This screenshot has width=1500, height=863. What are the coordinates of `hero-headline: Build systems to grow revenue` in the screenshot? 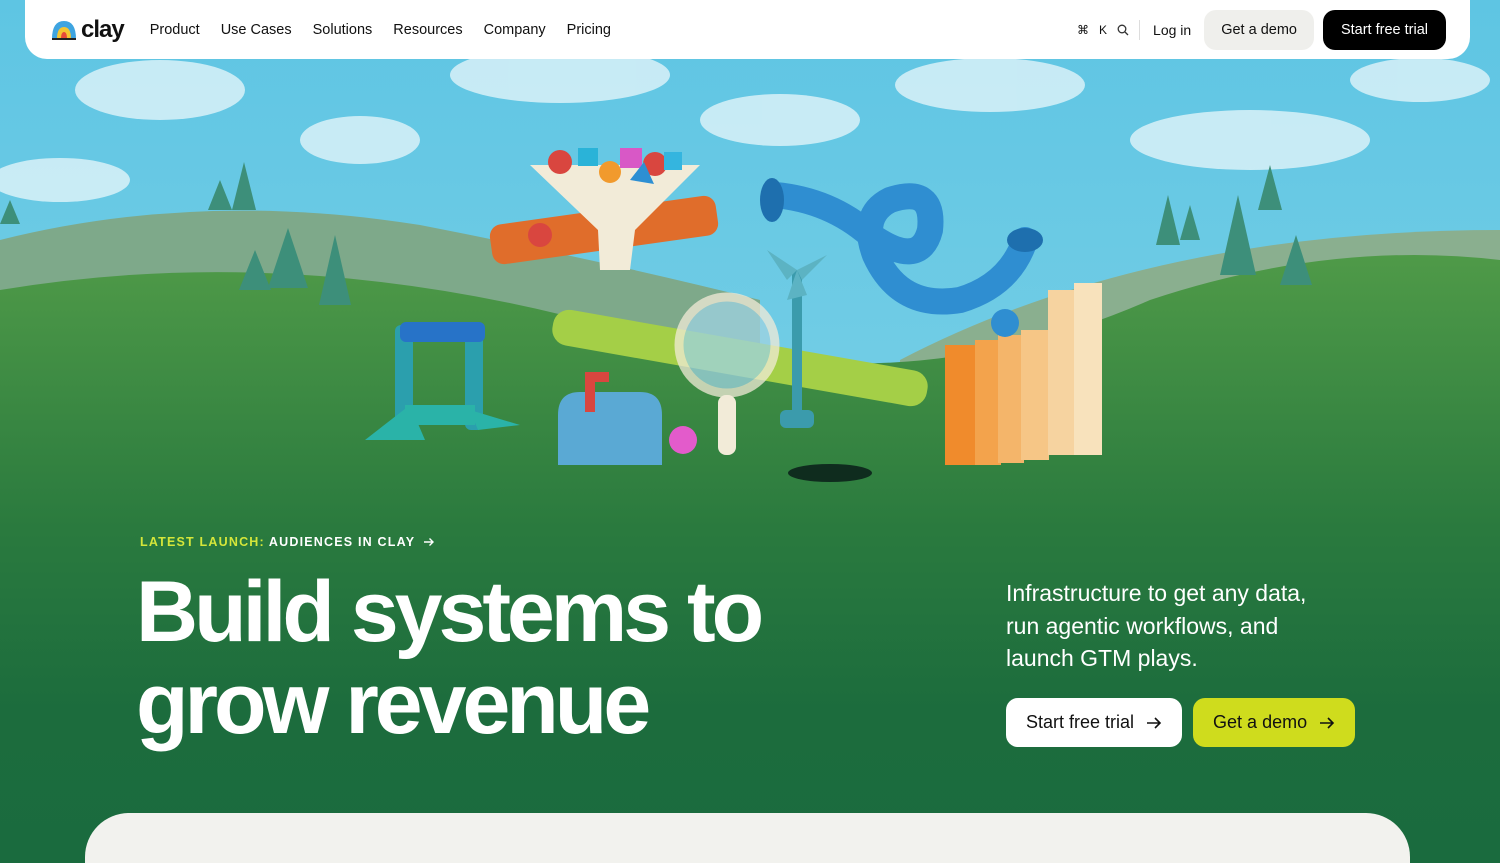 It's located at (486, 658).